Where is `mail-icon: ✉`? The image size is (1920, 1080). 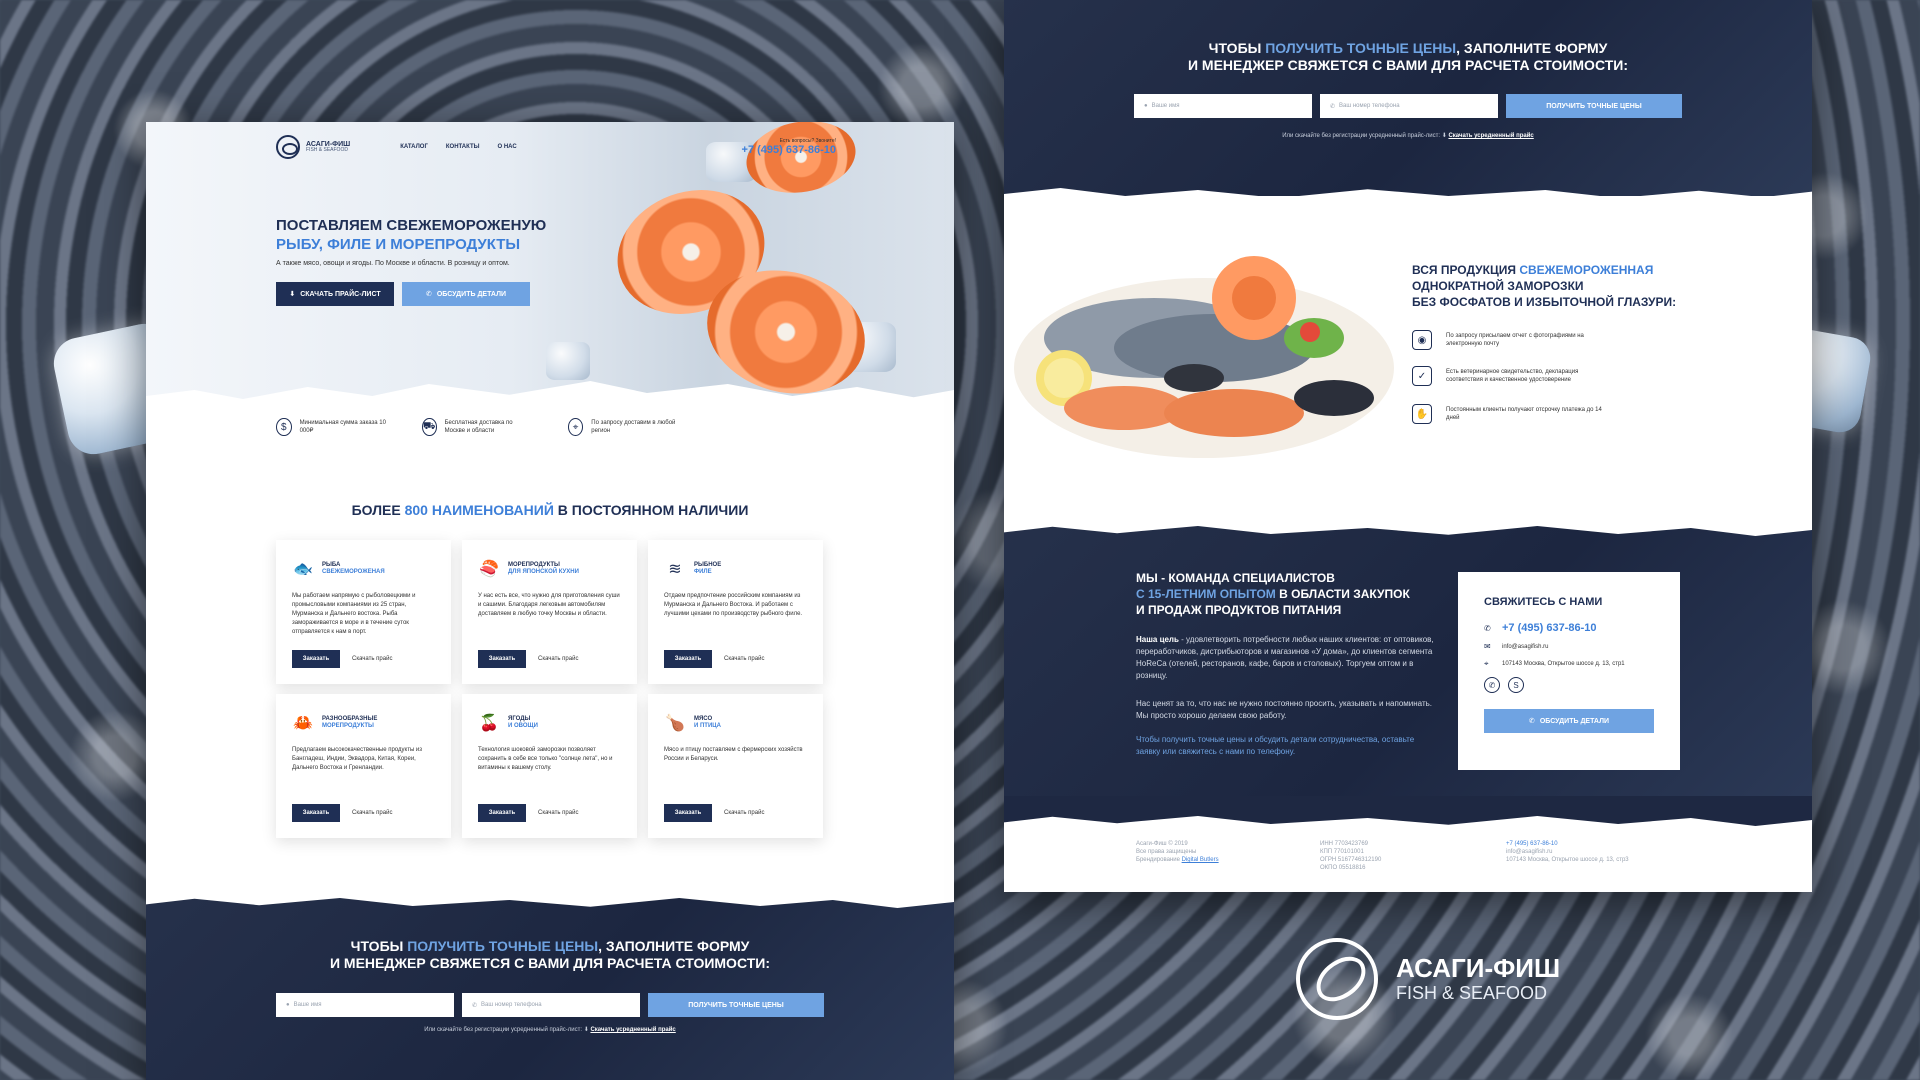
mail-icon: ✉ is located at coordinates (1487, 646).